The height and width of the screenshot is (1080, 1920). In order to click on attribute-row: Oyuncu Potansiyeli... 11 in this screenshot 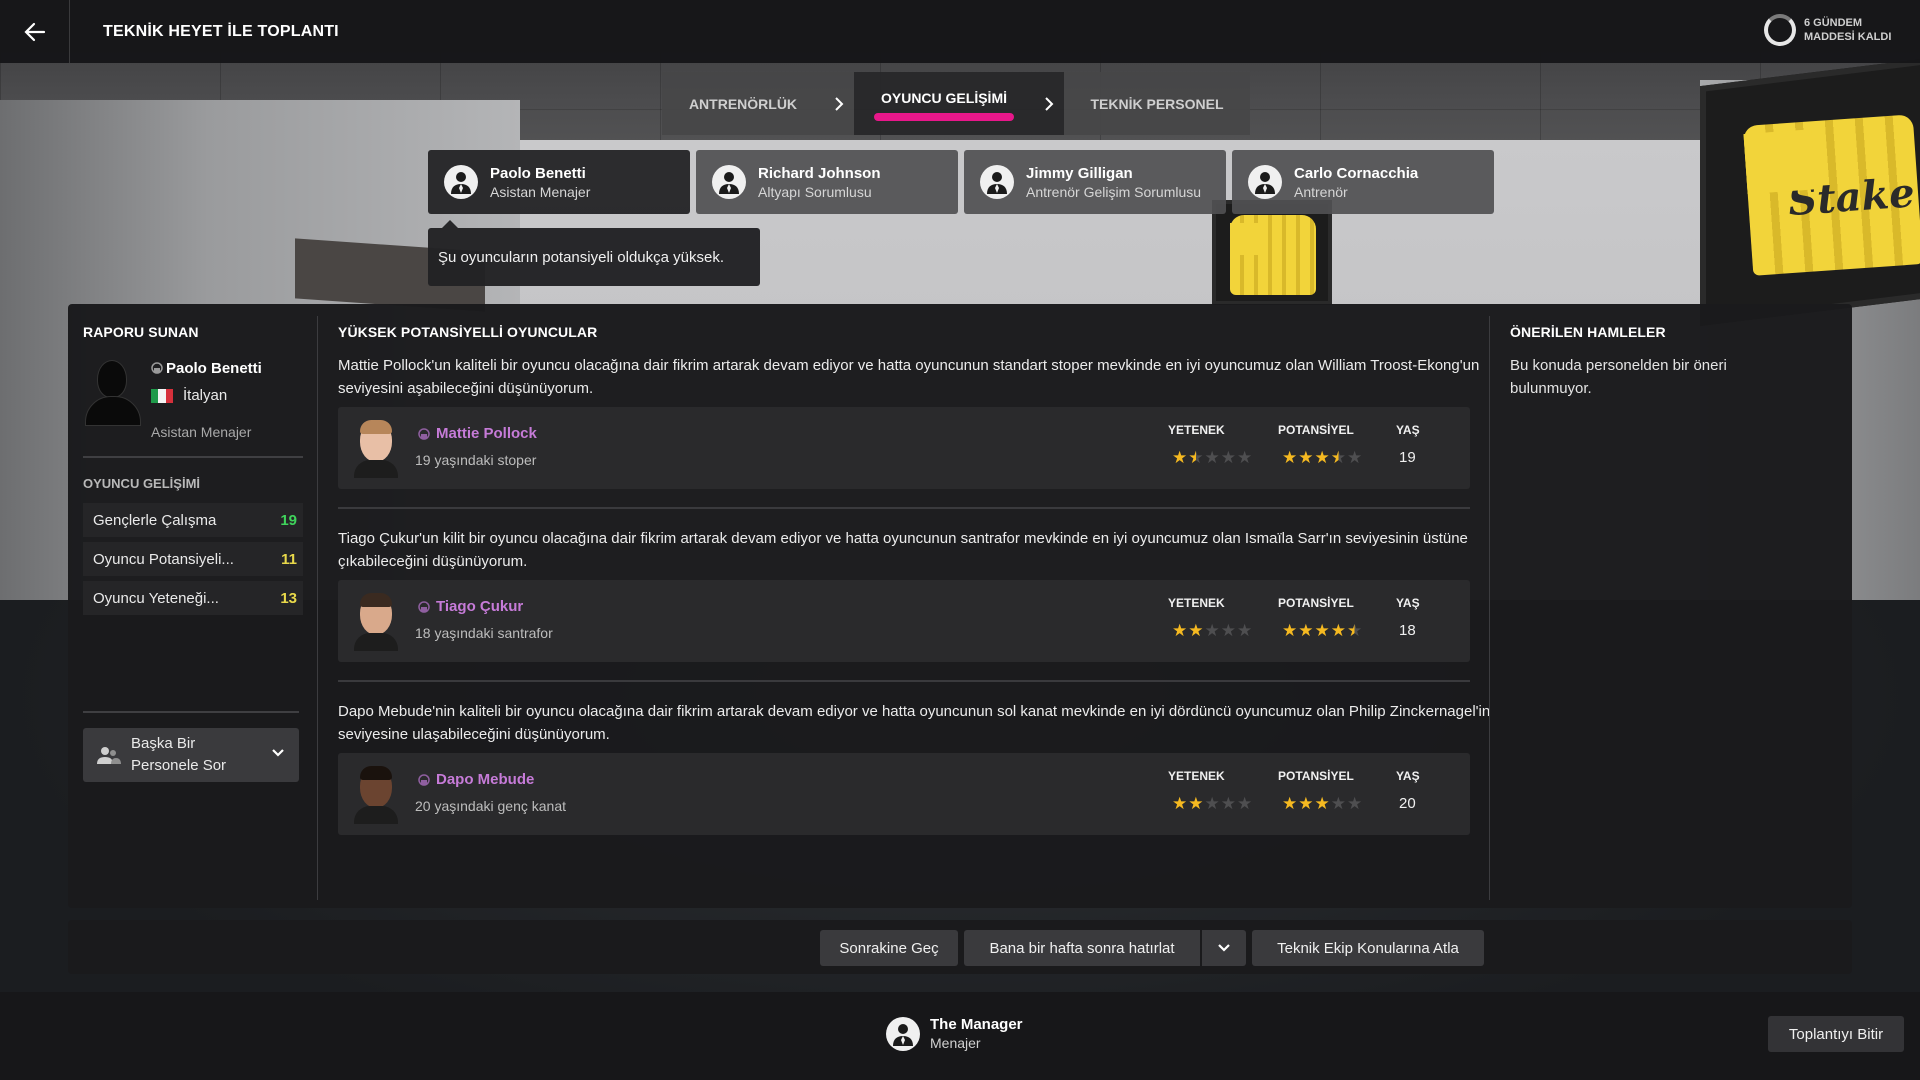, I will do `click(193, 559)`.